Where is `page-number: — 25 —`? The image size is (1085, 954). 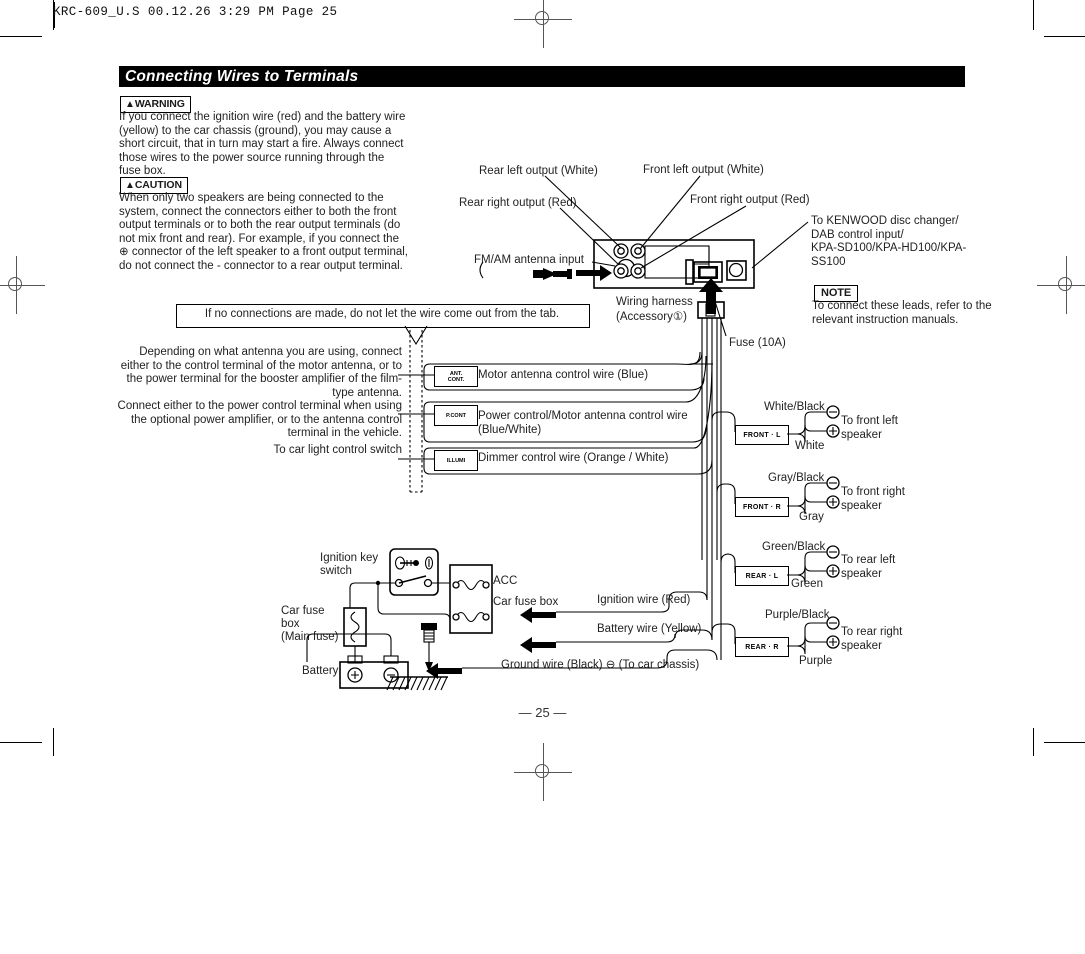
page-number: — 25 — is located at coordinates (542, 712).